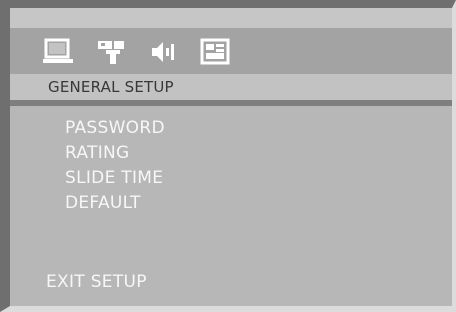 Image resolution: width=456 pixels, height=312 pixels. What do you see at coordinates (114, 178) in the screenshot?
I see `menu-item-slide-time: SLIDE TIME` at bounding box center [114, 178].